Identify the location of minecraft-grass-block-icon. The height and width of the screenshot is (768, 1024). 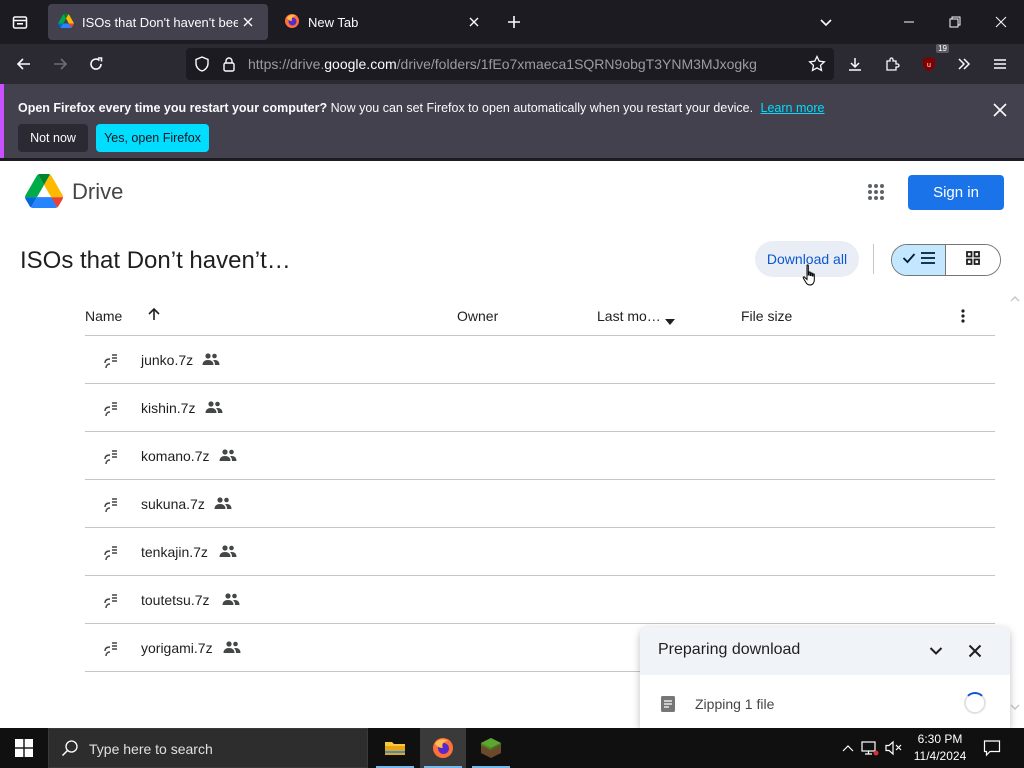
(491, 748).